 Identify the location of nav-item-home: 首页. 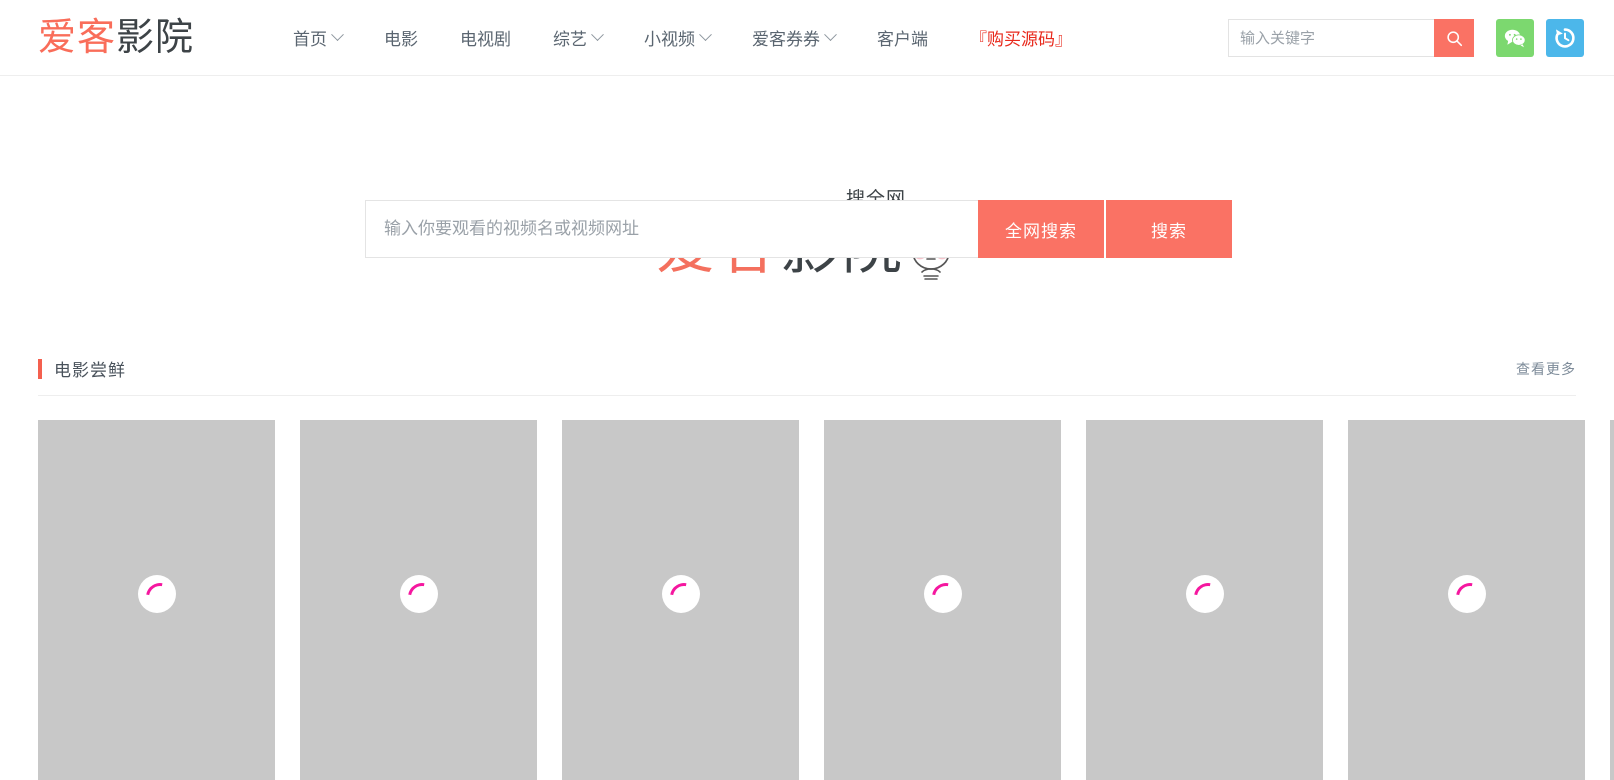
(317, 37).